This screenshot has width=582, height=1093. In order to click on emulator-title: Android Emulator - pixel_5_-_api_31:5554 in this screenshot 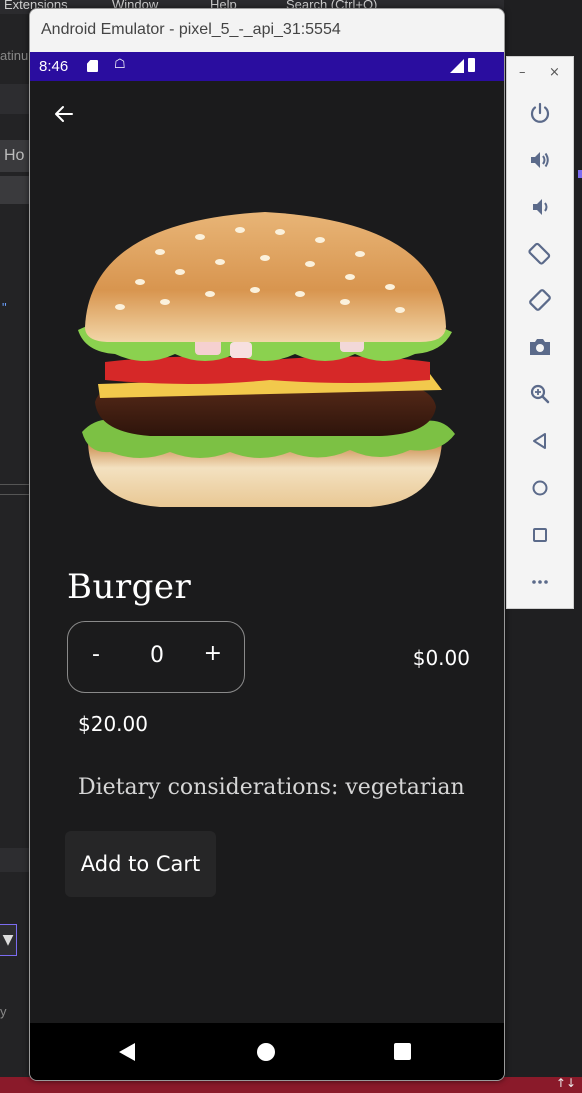, I will do `click(191, 29)`.